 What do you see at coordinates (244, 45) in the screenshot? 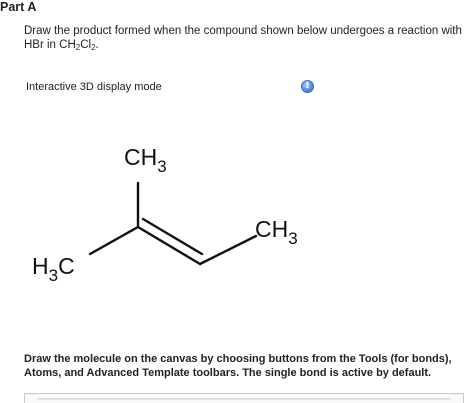
I see `question-line-2: HBr in CH2Cl2.` at bounding box center [244, 45].